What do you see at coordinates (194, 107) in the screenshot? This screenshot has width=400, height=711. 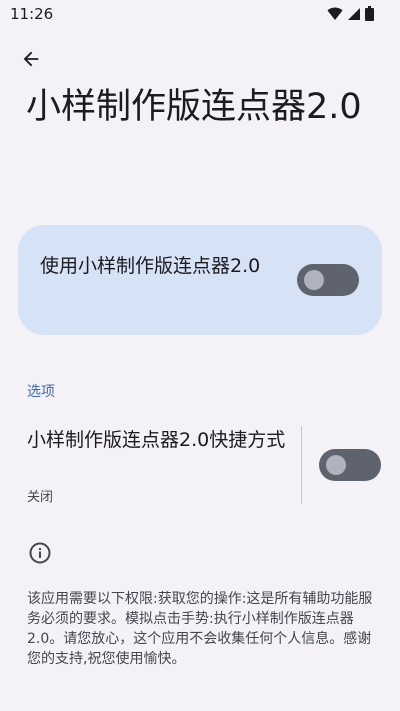 I see `page-title: 小样制作版连点器2.0` at bounding box center [194, 107].